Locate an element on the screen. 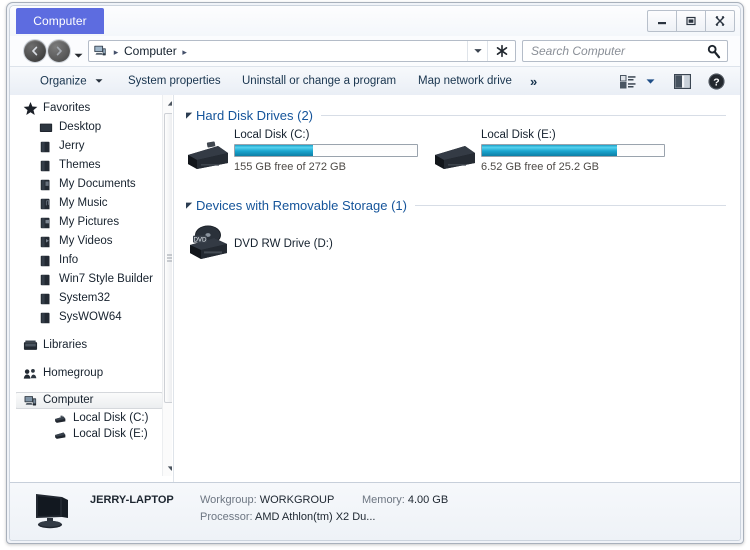 The image size is (750, 550). toolbar-organize-button: Organize is located at coordinates (71, 81).